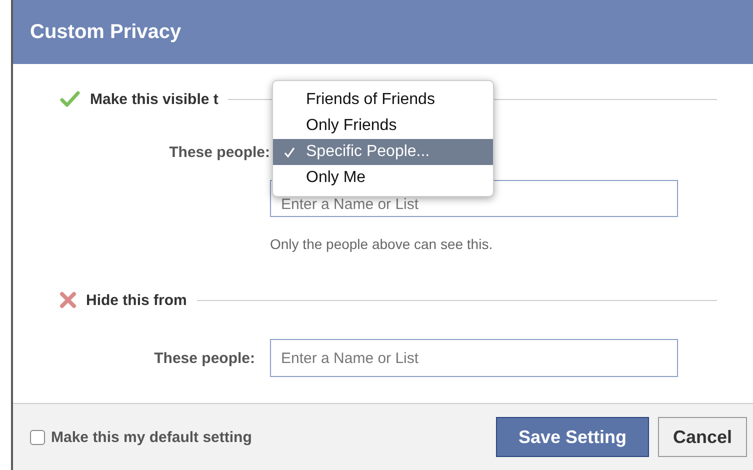 Image resolution: width=753 pixels, height=470 pixels. Describe the element at coordinates (136, 300) in the screenshot. I see `section-heading: Hide this from` at that location.